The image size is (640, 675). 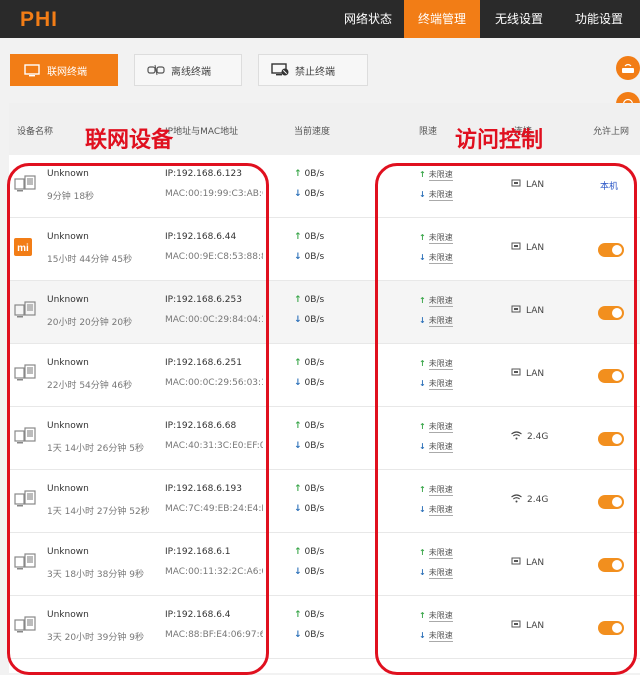 What do you see at coordinates (67, 72) in the screenshot?
I see `tab-label: 联网终端` at bounding box center [67, 72].